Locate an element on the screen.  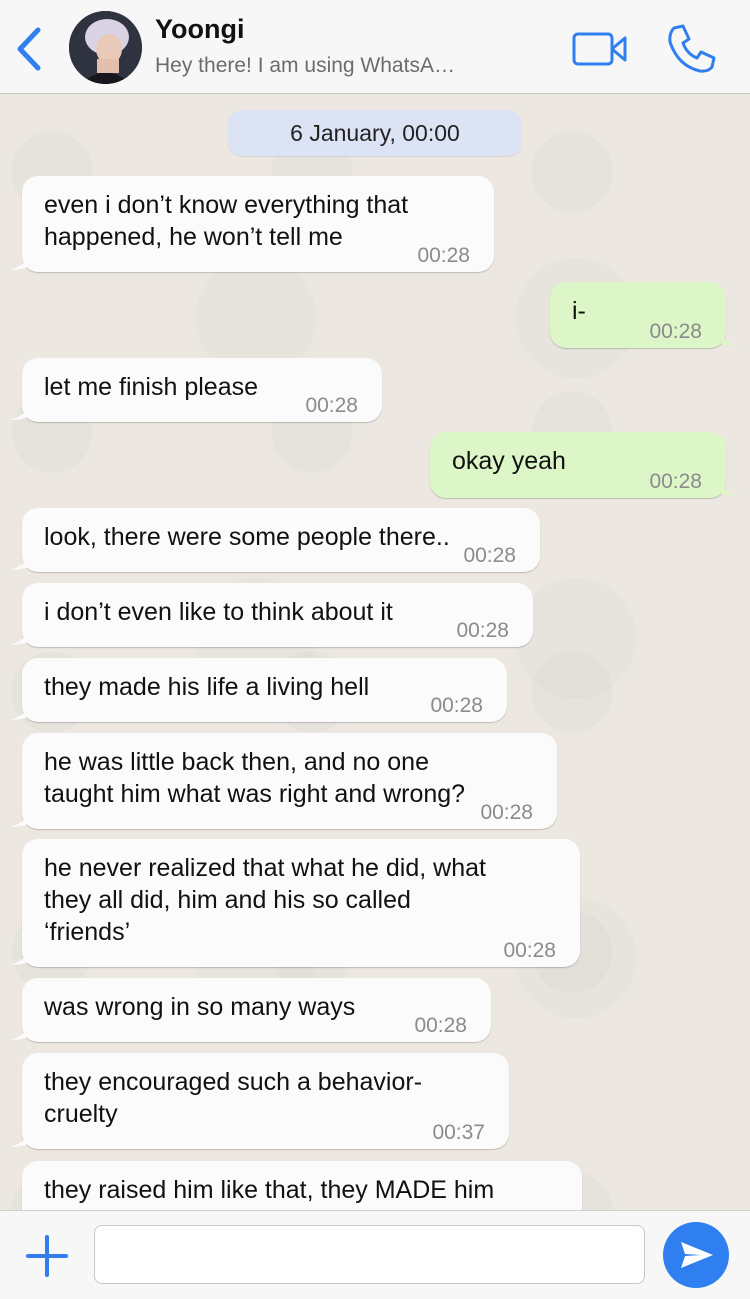
contact-name: Yoongi is located at coordinates (199, 29).